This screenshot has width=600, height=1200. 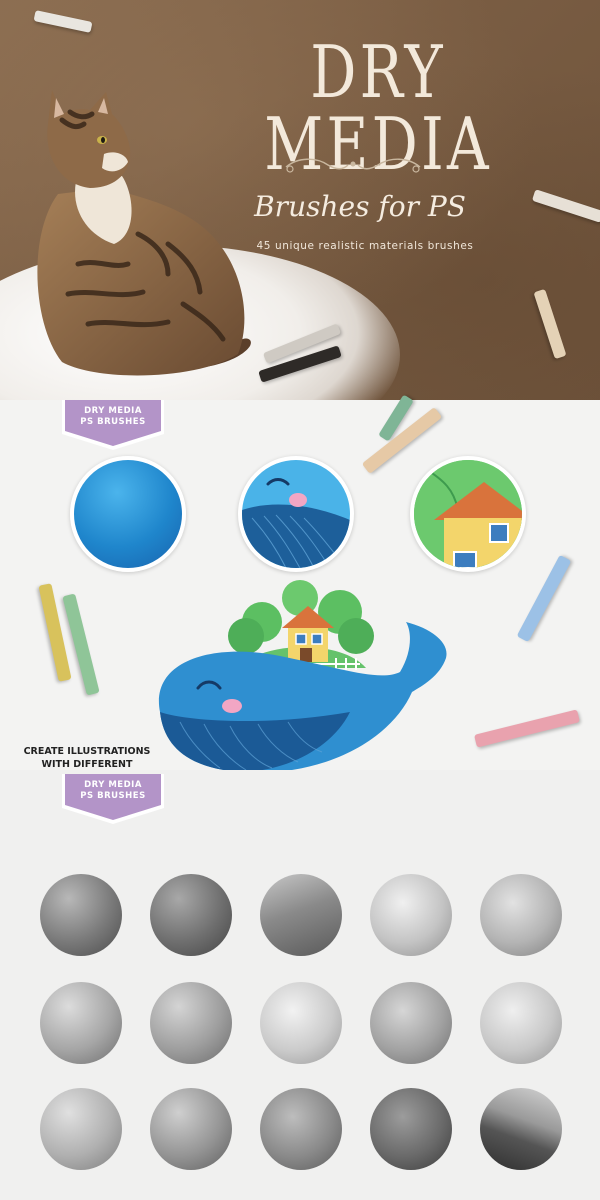 I want to click on blue-texture-swatch, so click(x=128, y=514).